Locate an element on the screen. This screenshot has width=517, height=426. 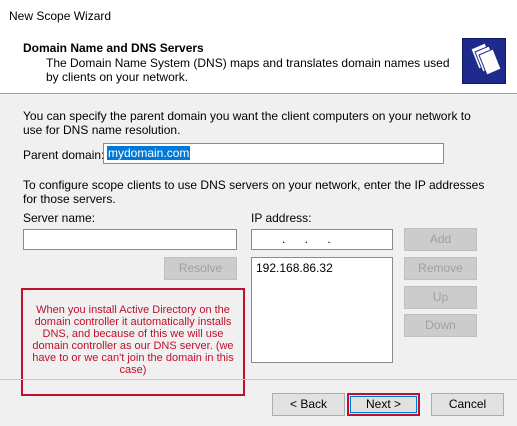
ip-address-input: . . . is located at coordinates (322, 239).